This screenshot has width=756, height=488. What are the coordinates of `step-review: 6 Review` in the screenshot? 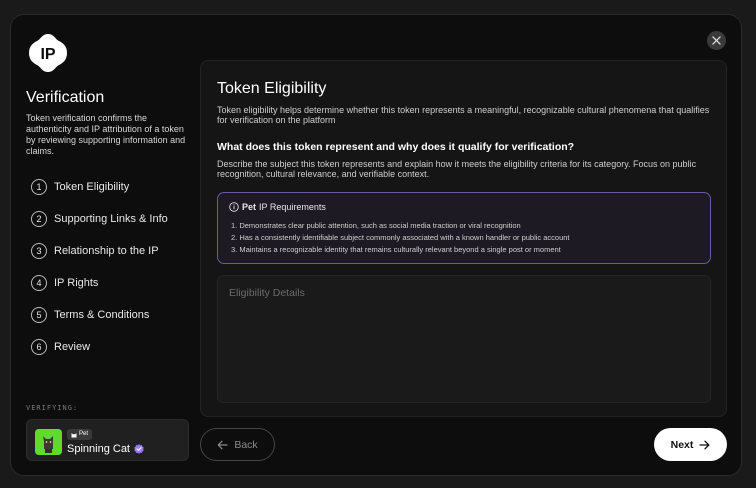 It's located at (99, 347).